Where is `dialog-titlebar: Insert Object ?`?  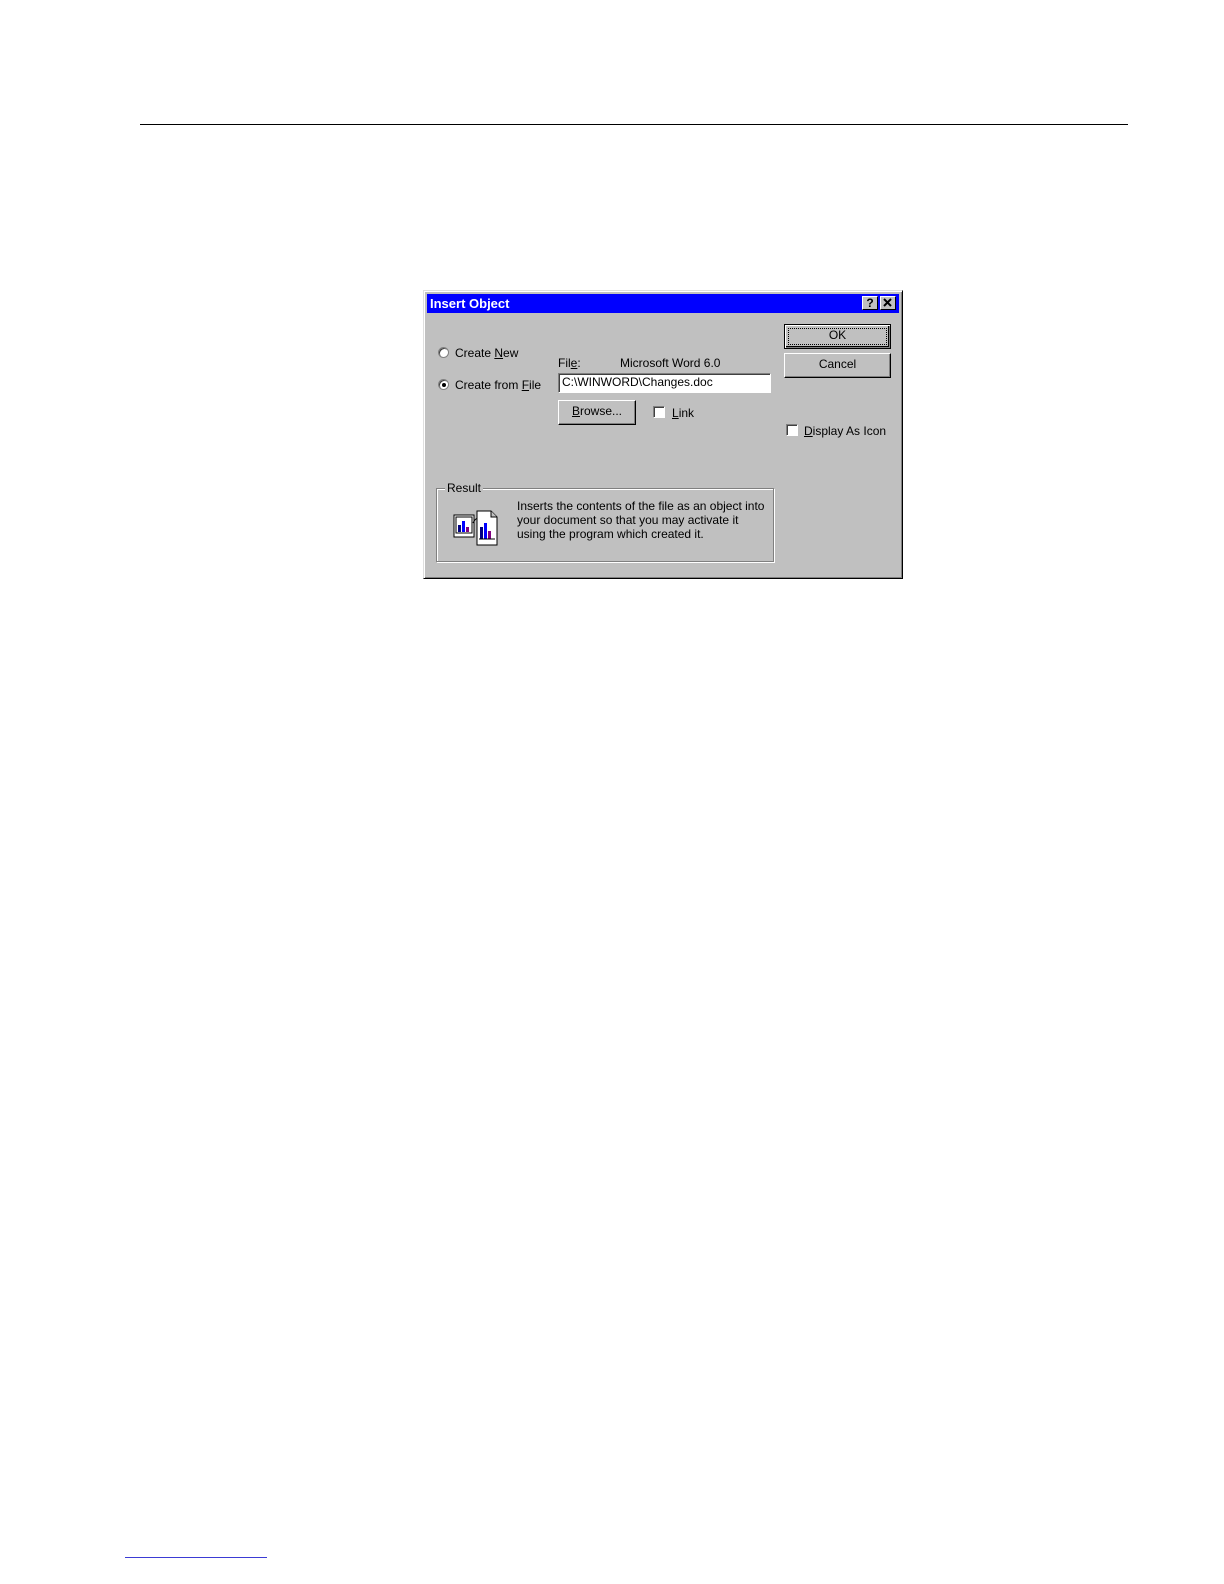
dialog-titlebar: Insert Object ? is located at coordinates (663, 303).